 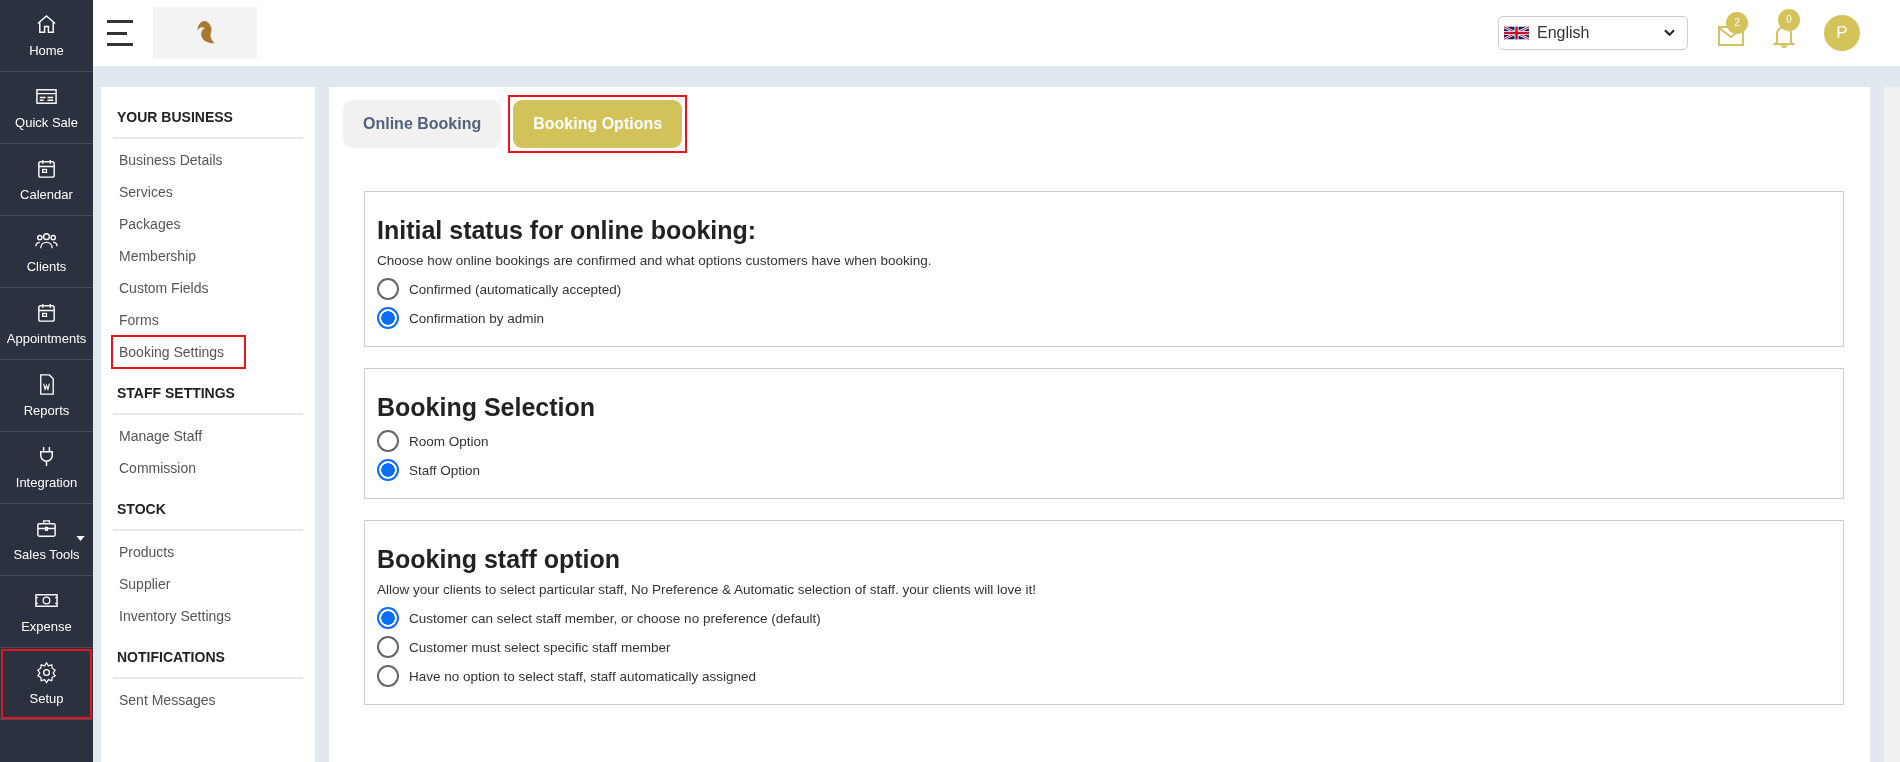 What do you see at coordinates (487, 407) in the screenshot?
I see `card-title: Booking Selection` at bounding box center [487, 407].